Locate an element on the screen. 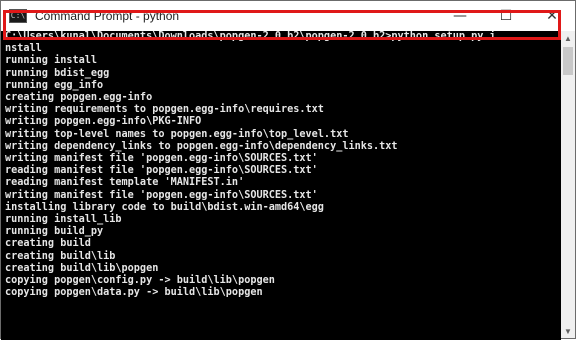  terminal-line: running bdist_egg is located at coordinates (57, 73).